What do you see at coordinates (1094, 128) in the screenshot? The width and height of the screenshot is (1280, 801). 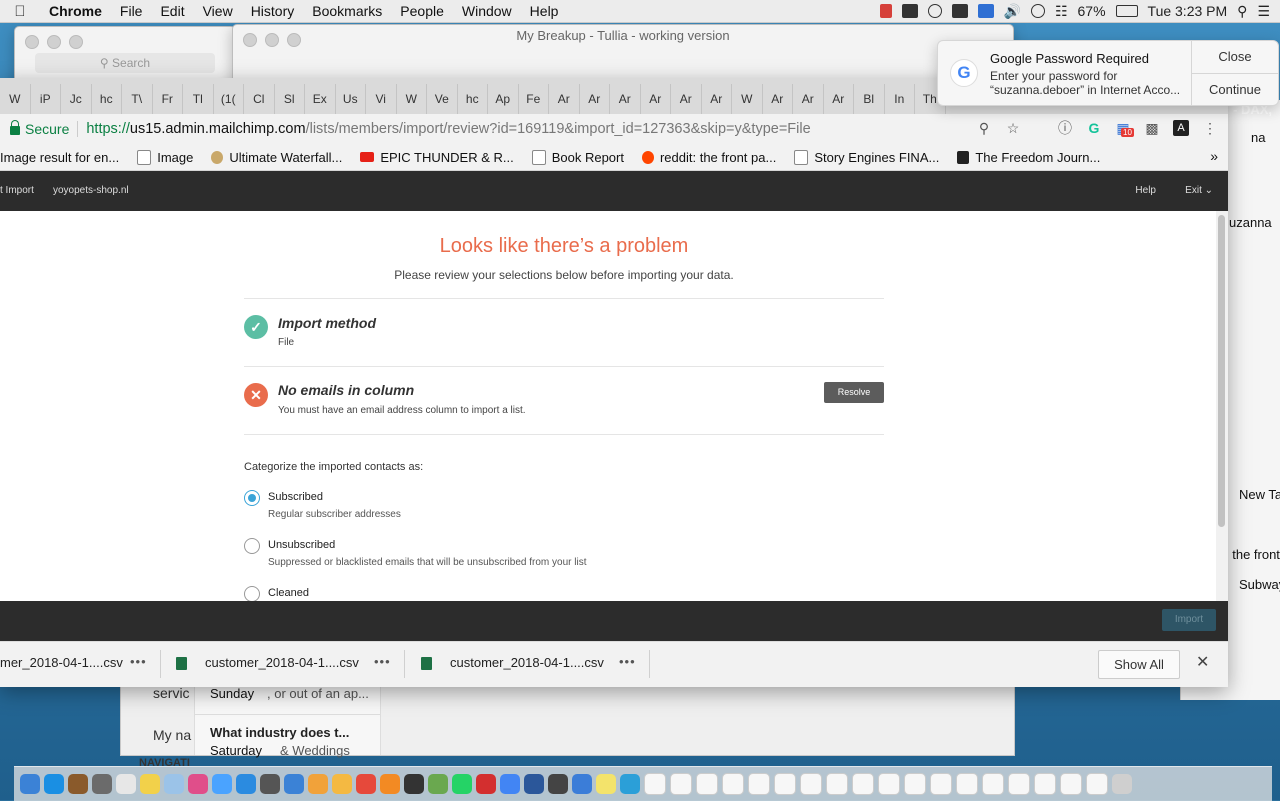 I see `grammarly-icon: G` at bounding box center [1094, 128].